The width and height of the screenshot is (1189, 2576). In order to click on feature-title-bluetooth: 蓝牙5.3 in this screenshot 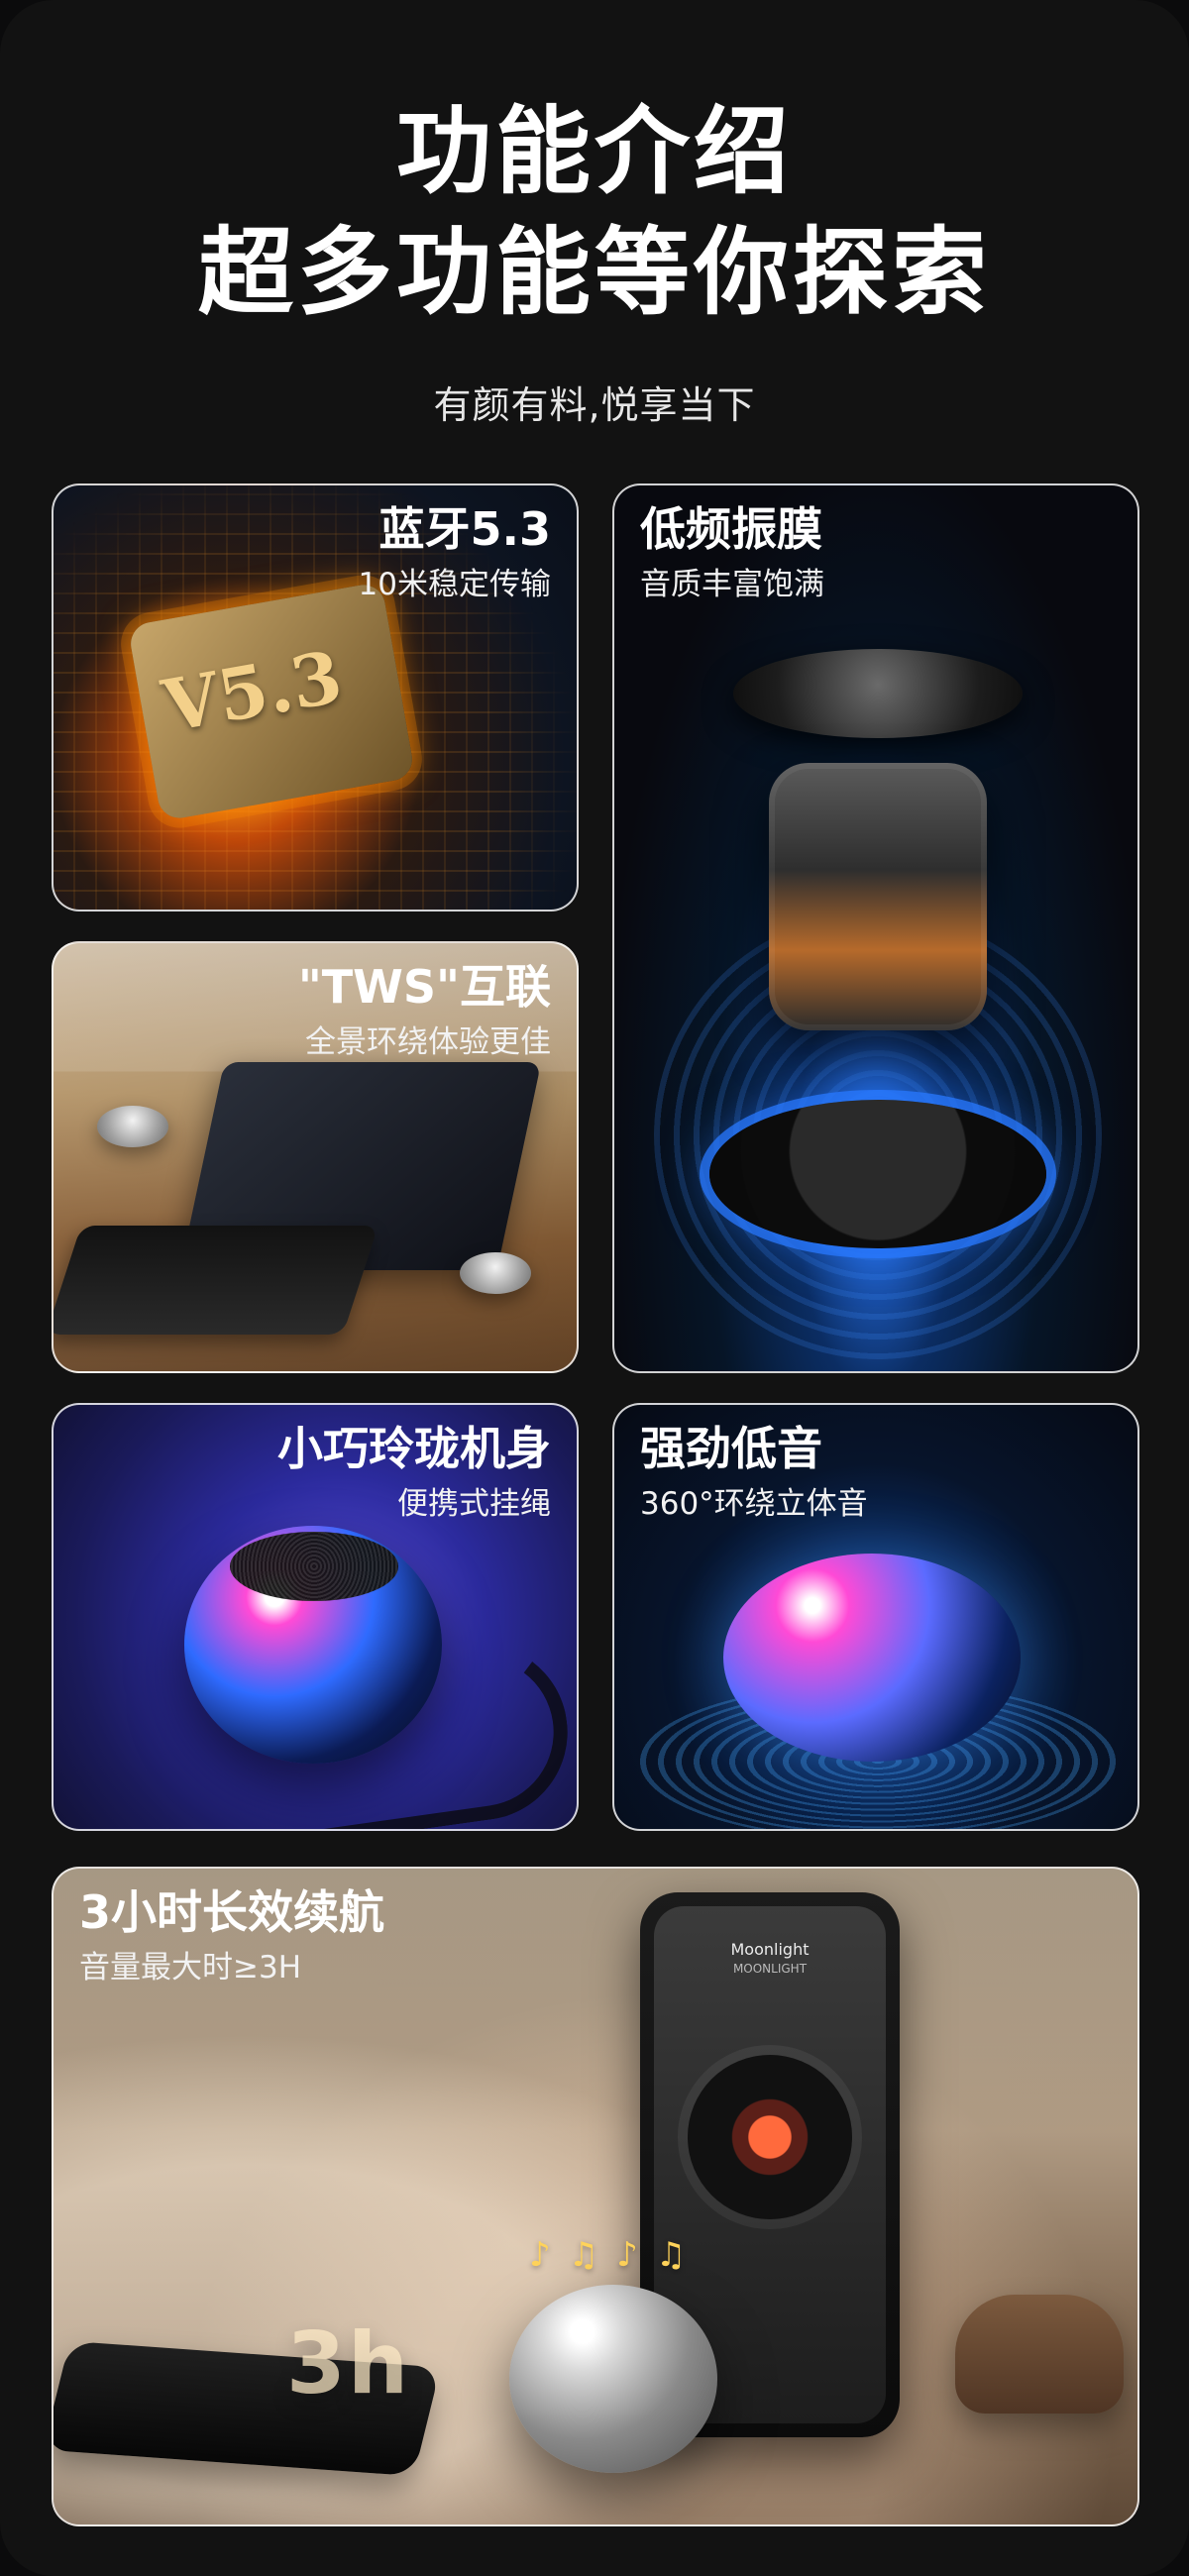, I will do `click(465, 529)`.